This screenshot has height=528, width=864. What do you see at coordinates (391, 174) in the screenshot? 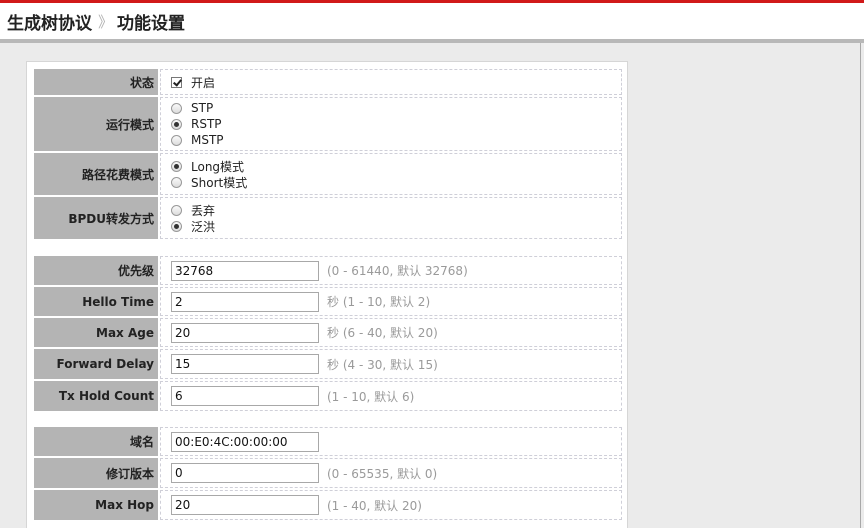
I see `path-cost-options: Long模式 Short模式` at bounding box center [391, 174].